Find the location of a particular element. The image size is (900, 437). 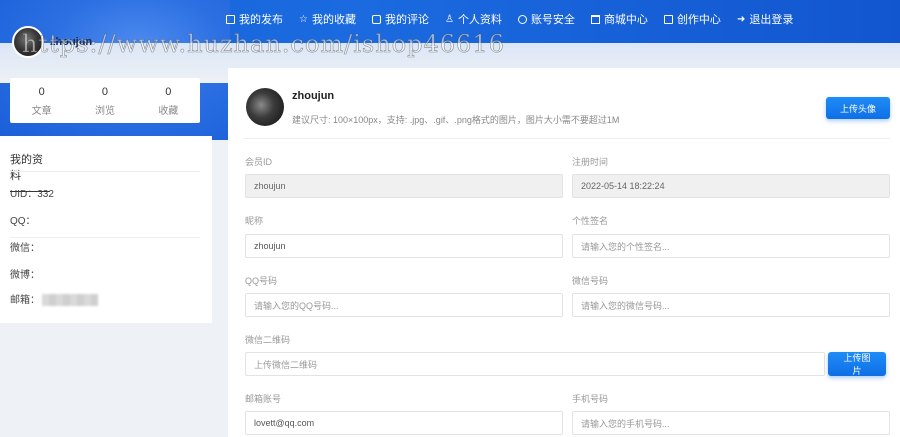

nav-label: 我的评论 is located at coordinates (406, 20).